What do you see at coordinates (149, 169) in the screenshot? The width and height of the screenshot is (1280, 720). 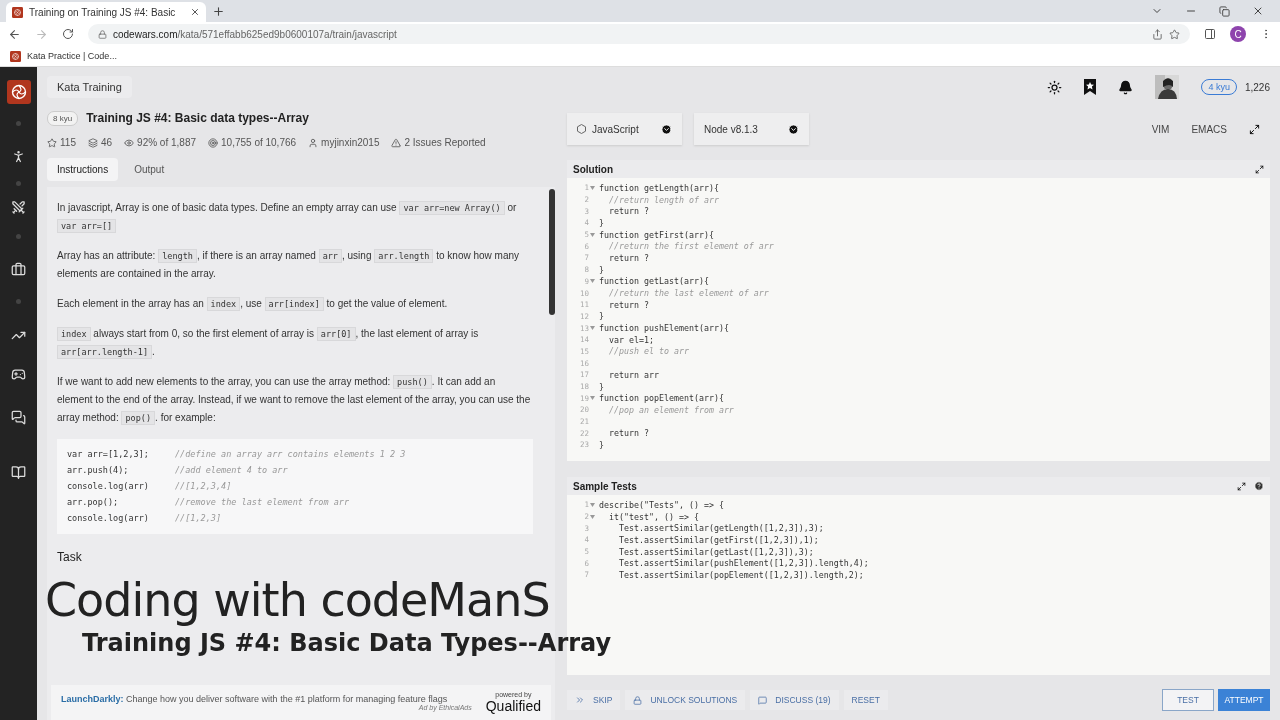 I see `tab: Output` at bounding box center [149, 169].